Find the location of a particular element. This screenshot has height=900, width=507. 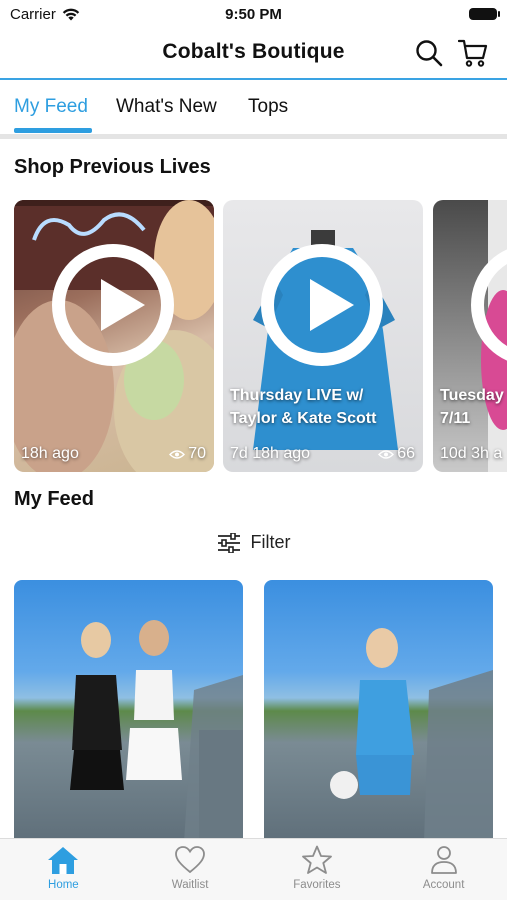

status-bar: Carrier 9:50 PM is located at coordinates (253, 14).